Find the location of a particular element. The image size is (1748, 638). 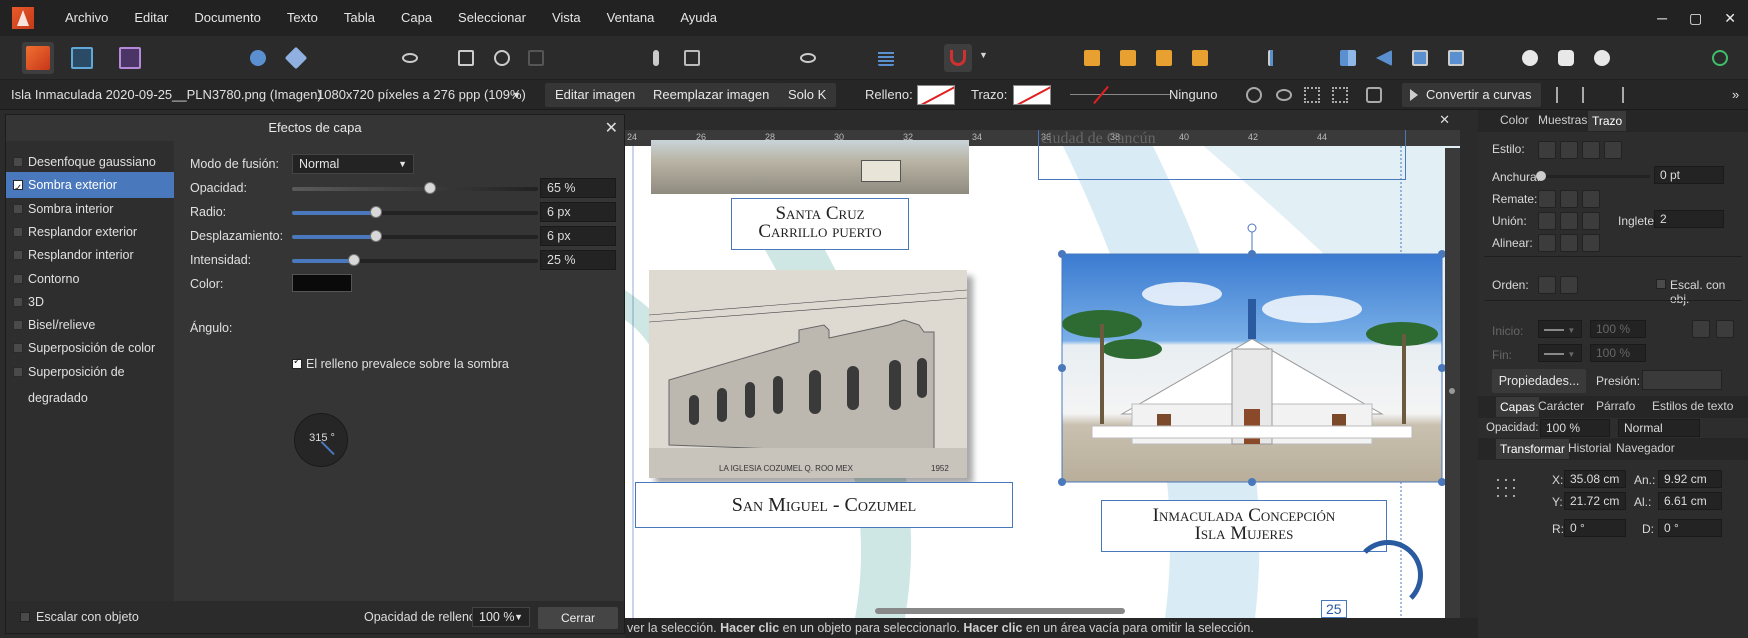

menu-capa: Capa is located at coordinates (416, 18).